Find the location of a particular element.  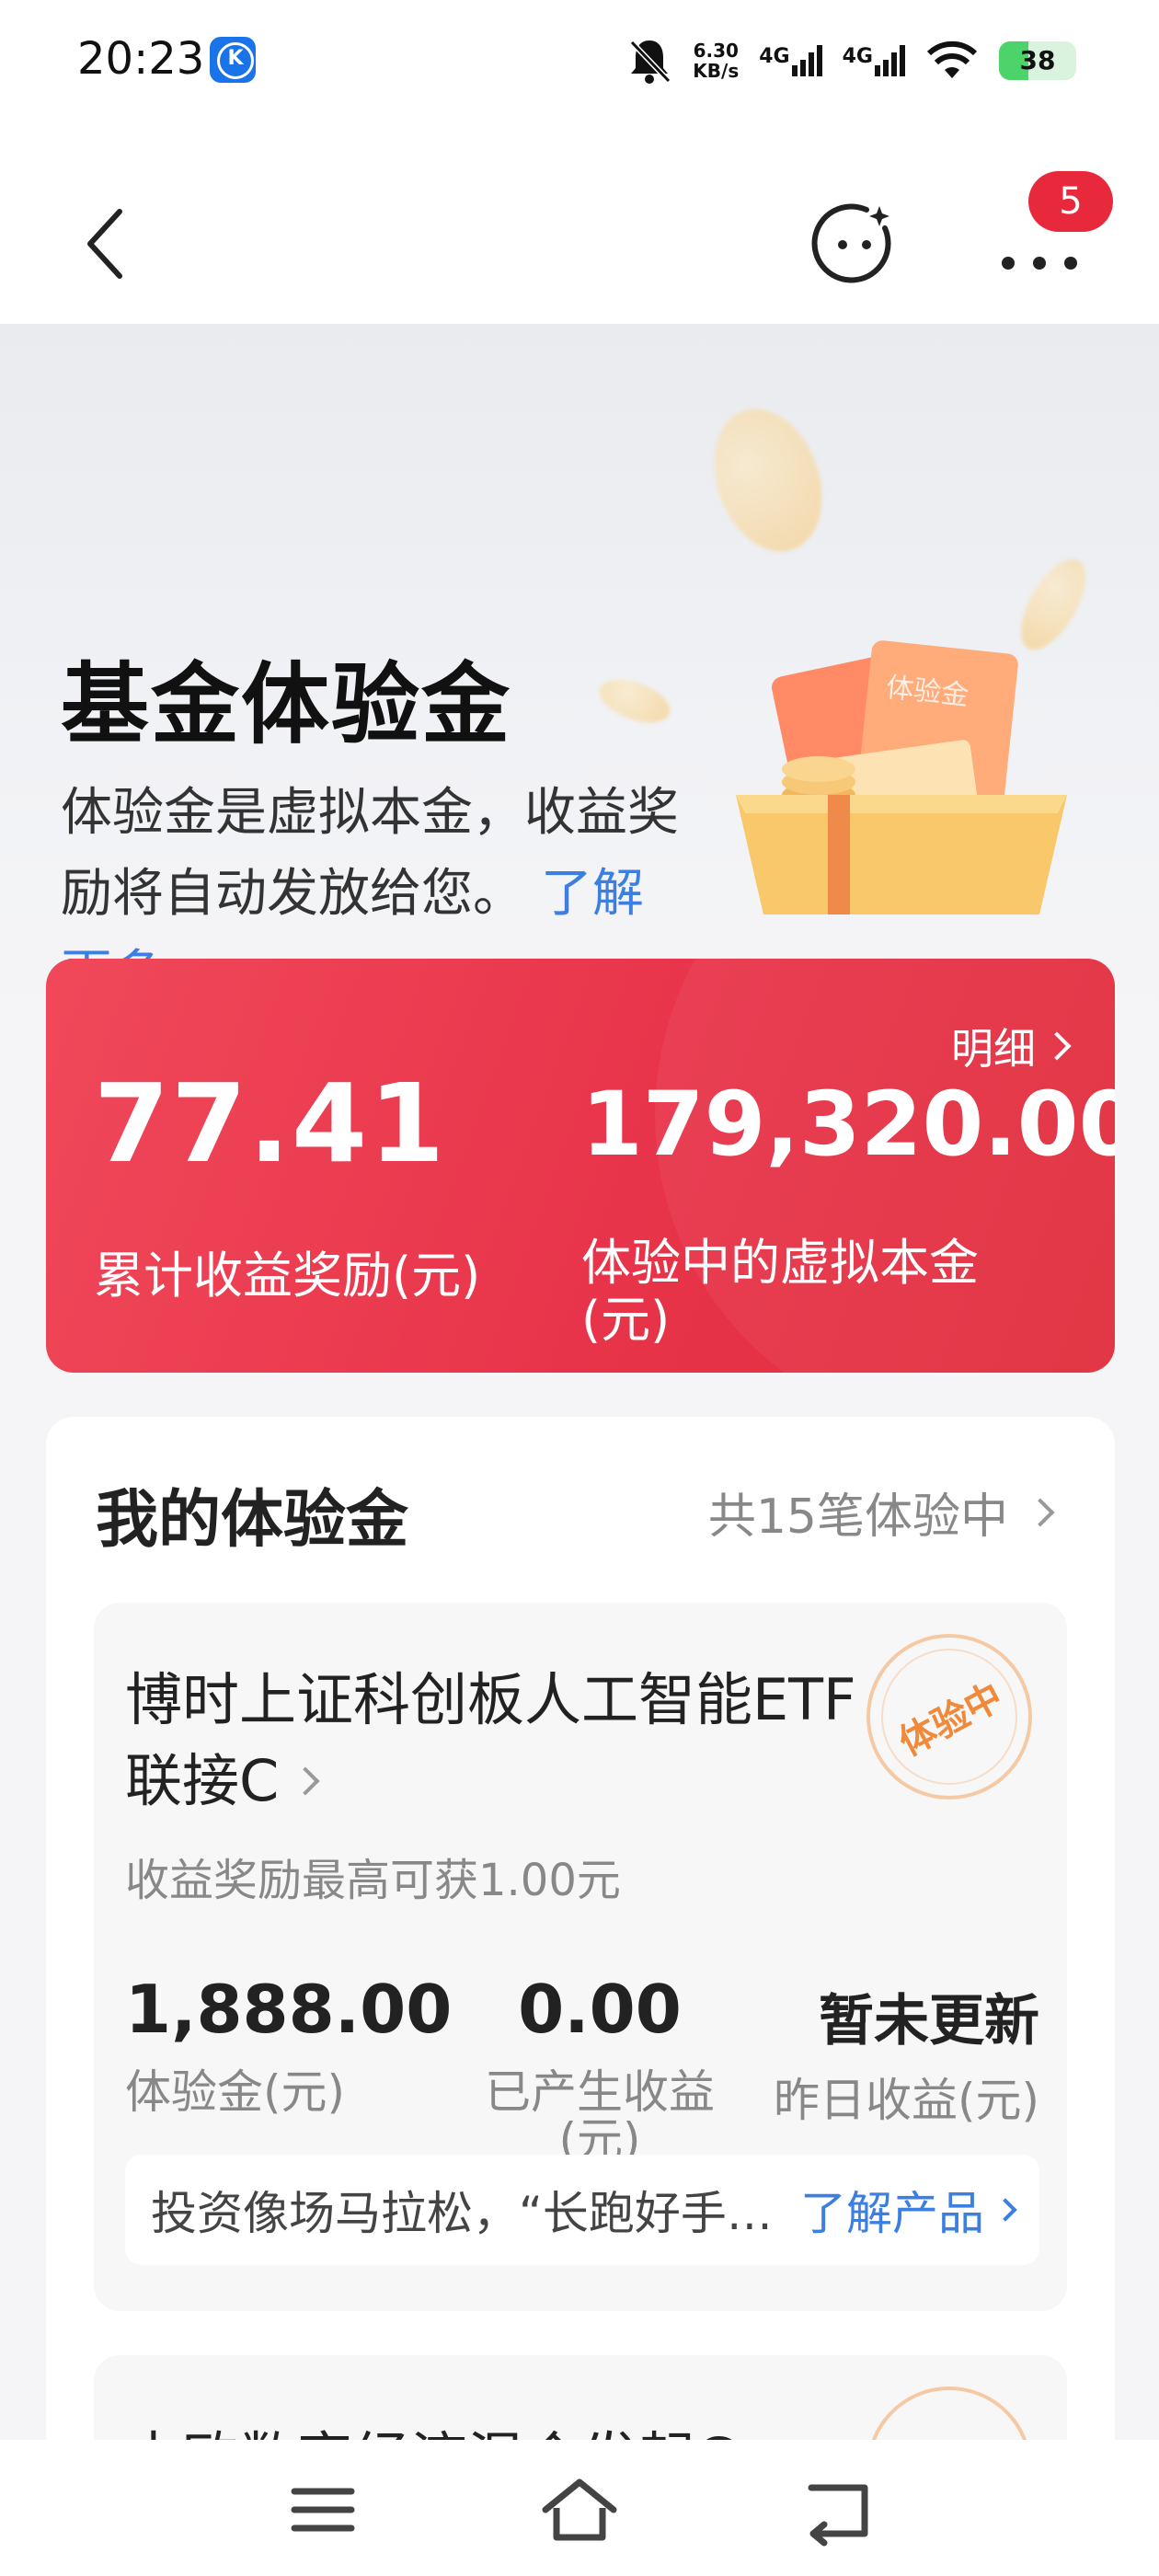

max-reward-text: 收益奖励最高可获1.00元 is located at coordinates (373, 1880).